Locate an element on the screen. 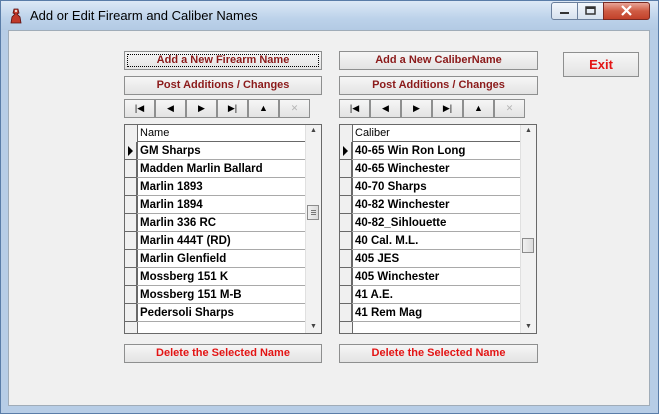  post-caliber-changes-button: Post Additions / Changes is located at coordinates (438, 85).